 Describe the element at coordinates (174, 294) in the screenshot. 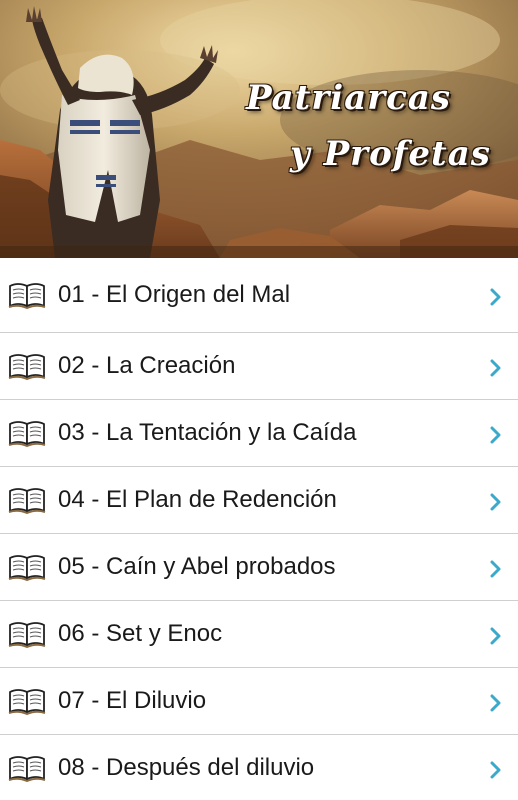

I see `chapter-label: 01 - El Origen del Mal` at that location.